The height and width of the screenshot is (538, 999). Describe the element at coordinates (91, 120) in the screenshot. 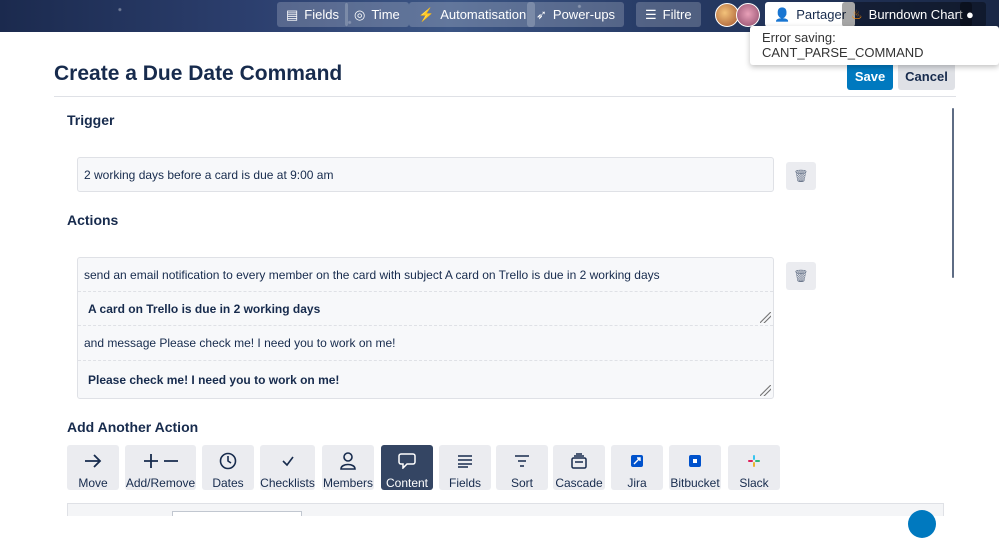

I see `trigger-heading: Trigger` at that location.